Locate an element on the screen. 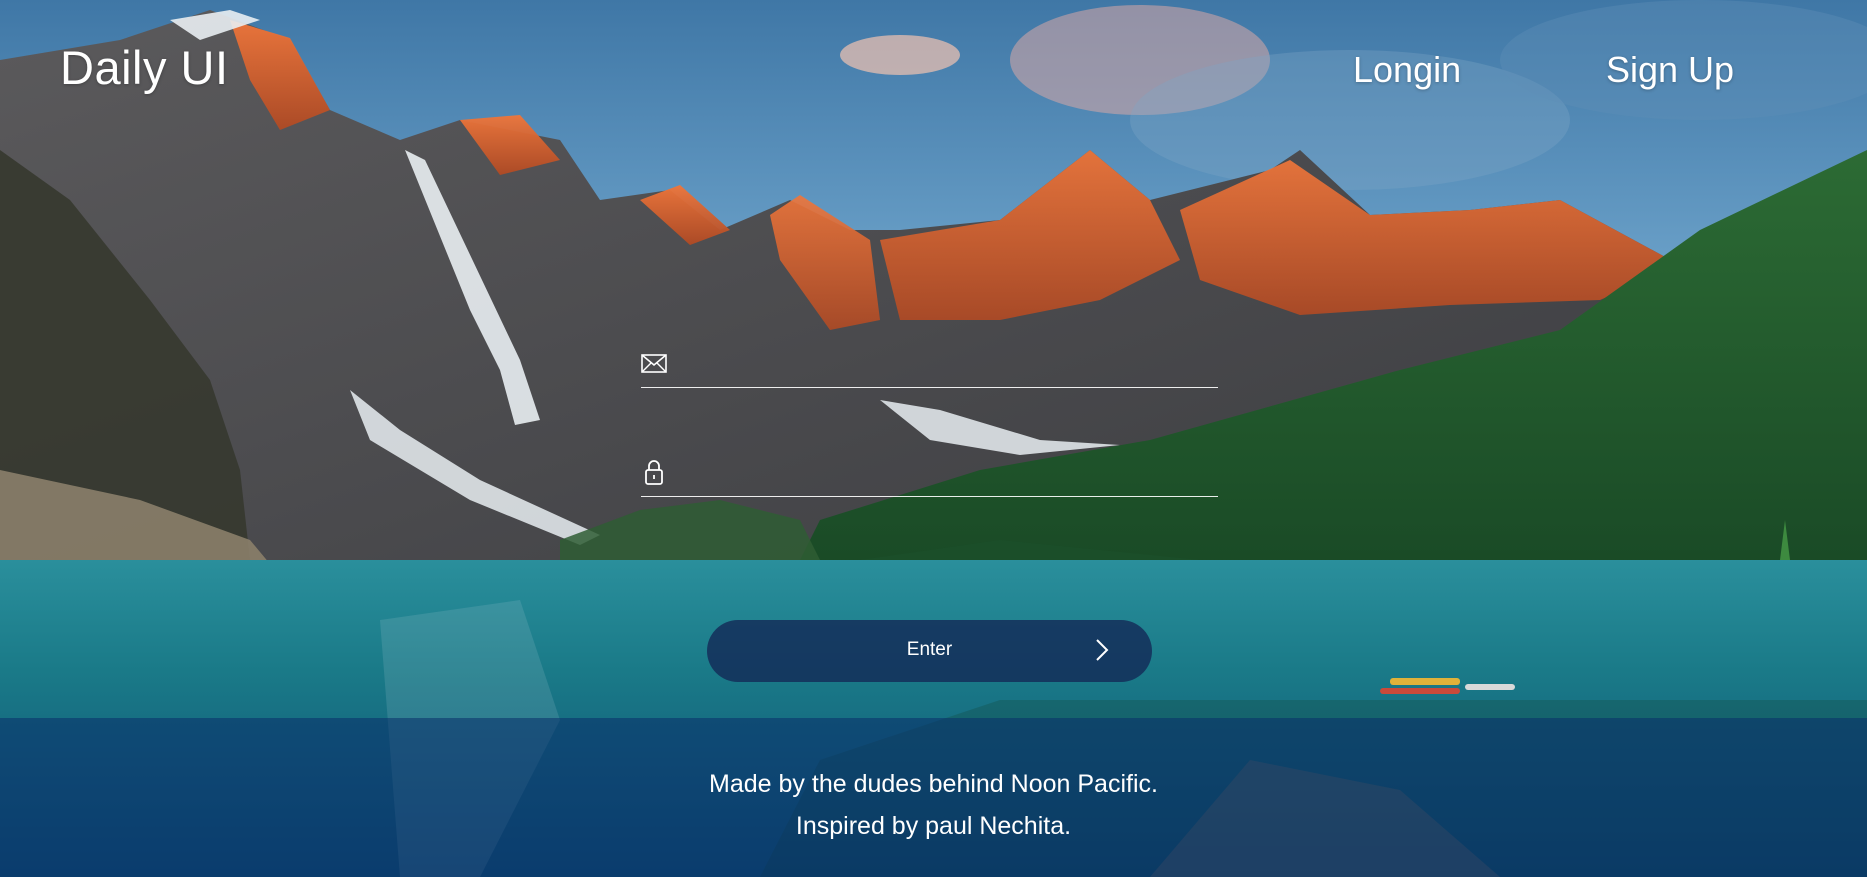  envelope-icon is located at coordinates (654, 363).